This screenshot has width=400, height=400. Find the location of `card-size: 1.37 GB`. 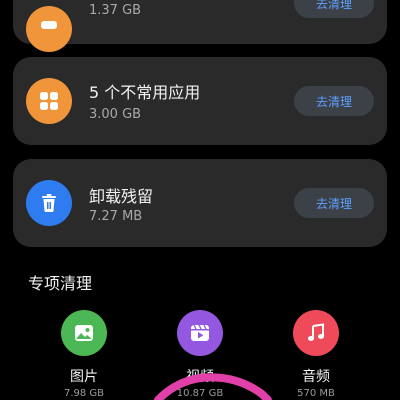

card-size: 1.37 GB is located at coordinates (115, 10).